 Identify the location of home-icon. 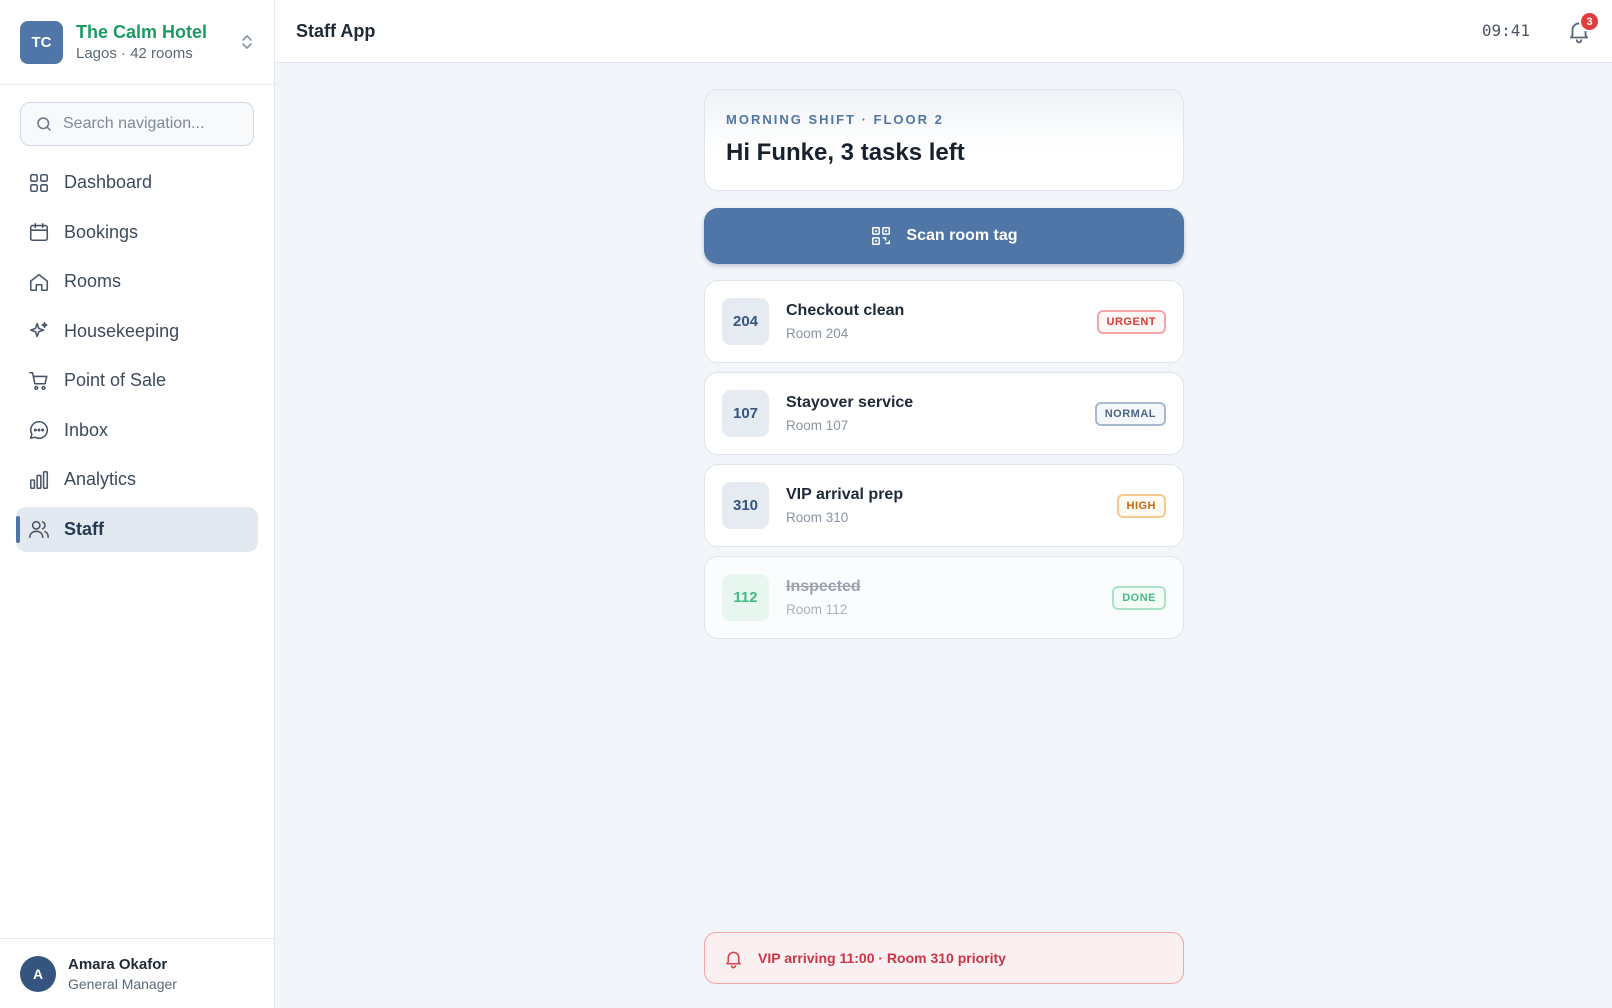
(39, 282).